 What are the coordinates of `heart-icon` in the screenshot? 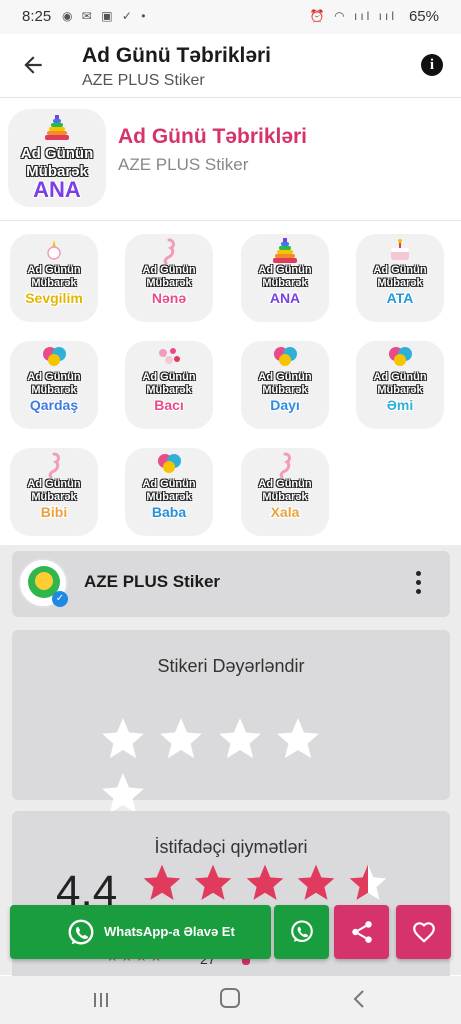 It's located at (424, 932).